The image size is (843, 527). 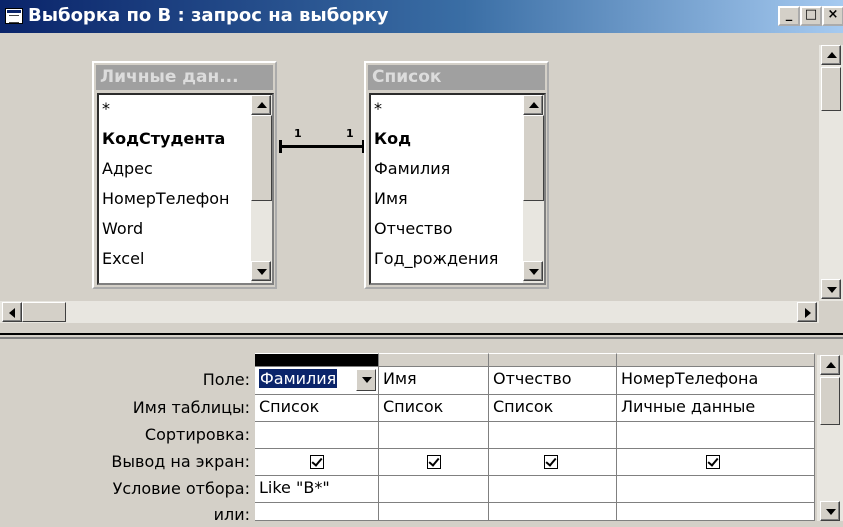 I want to click on title-bar: Выборка по В : запрос на выборку _ □ ×, so click(x=421, y=16).